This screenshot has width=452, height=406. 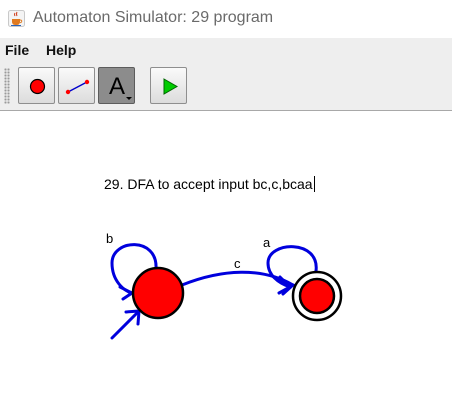 I want to click on green-play-icon, so click(x=171, y=86).